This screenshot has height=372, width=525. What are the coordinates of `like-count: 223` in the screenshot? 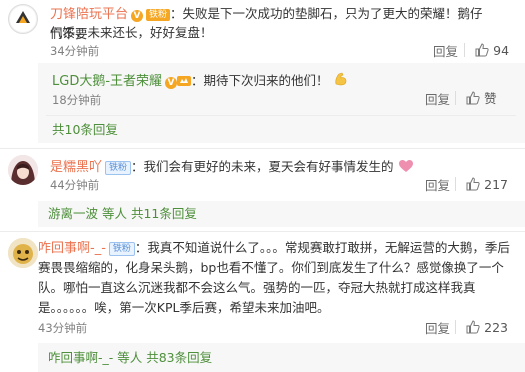 It's located at (496, 327).